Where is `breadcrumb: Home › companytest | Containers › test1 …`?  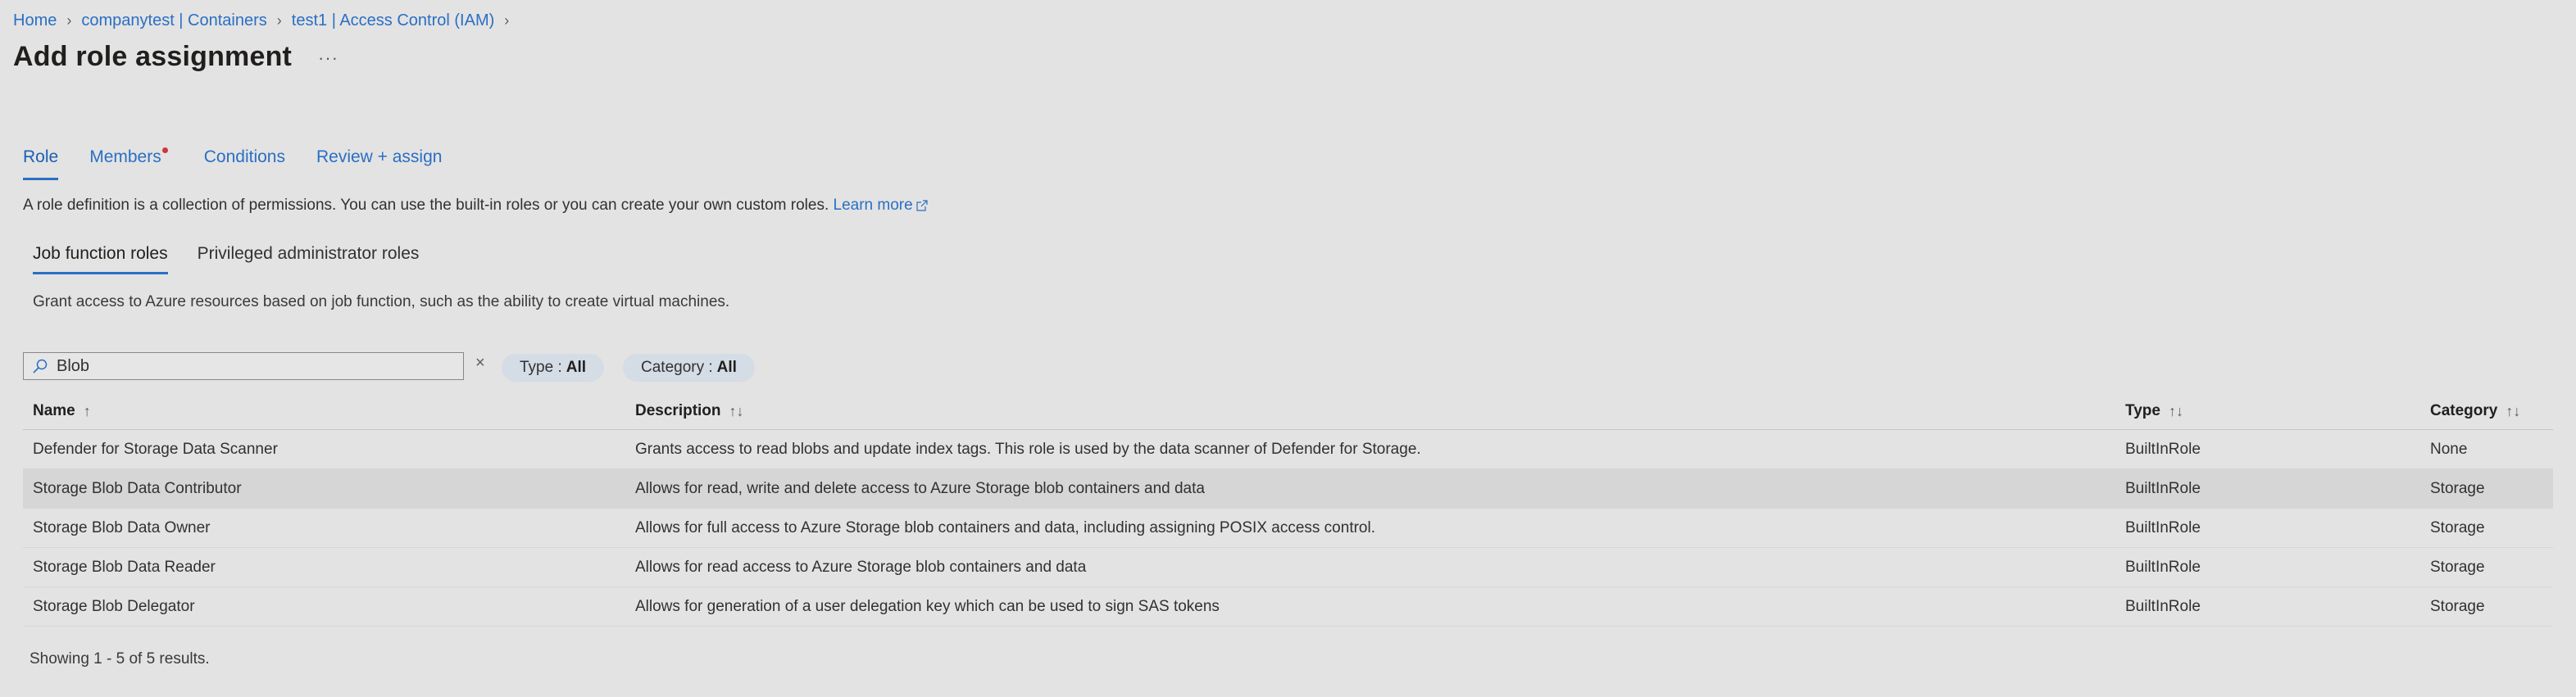 breadcrumb: Home › companytest | Containers › test1 … is located at coordinates (266, 20).